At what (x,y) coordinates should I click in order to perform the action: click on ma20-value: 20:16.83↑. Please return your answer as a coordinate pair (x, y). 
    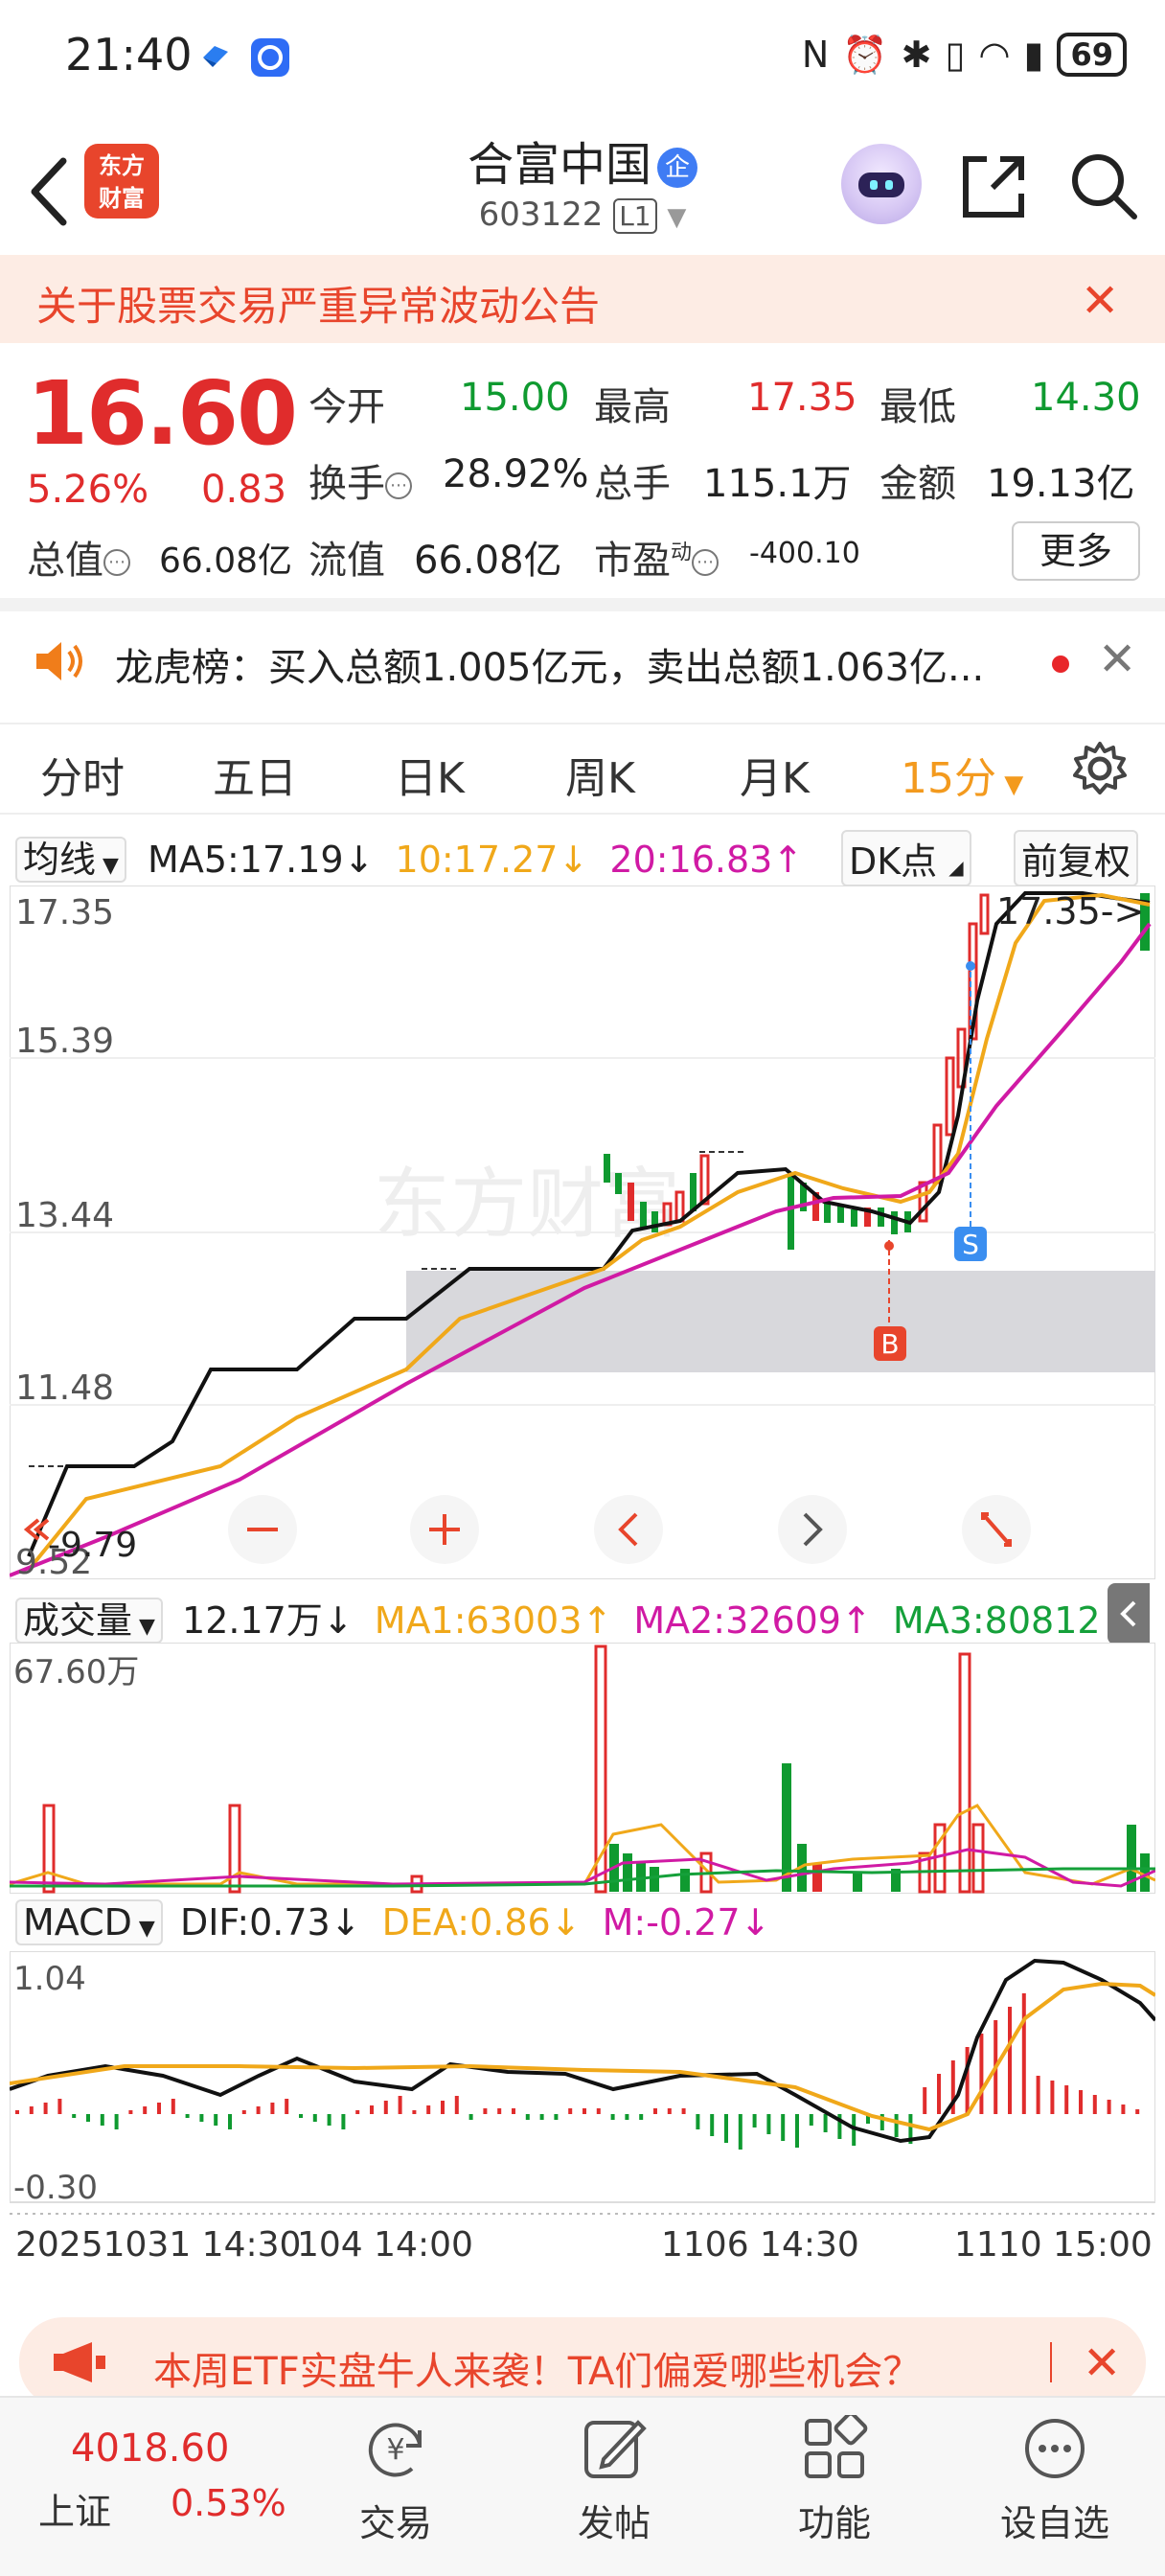
    Looking at the image, I should click on (706, 860).